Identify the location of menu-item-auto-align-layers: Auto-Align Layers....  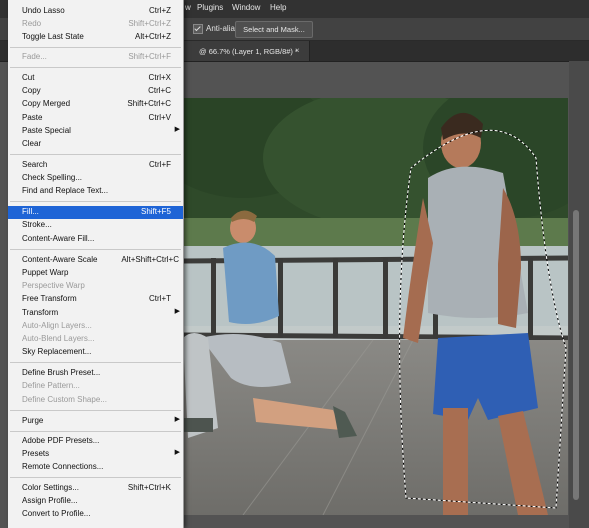
(95, 326).